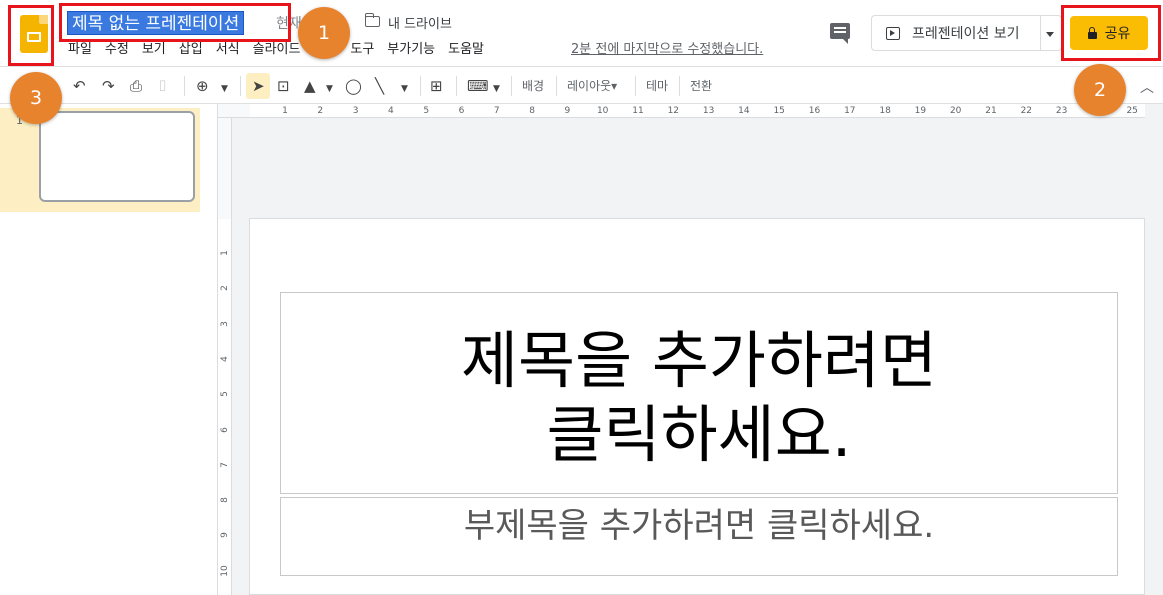 The width and height of the screenshot is (1163, 595). Describe the element at coordinates (461, 111) in the screenshot. I see `ruler-h-tick: 6` at that location.